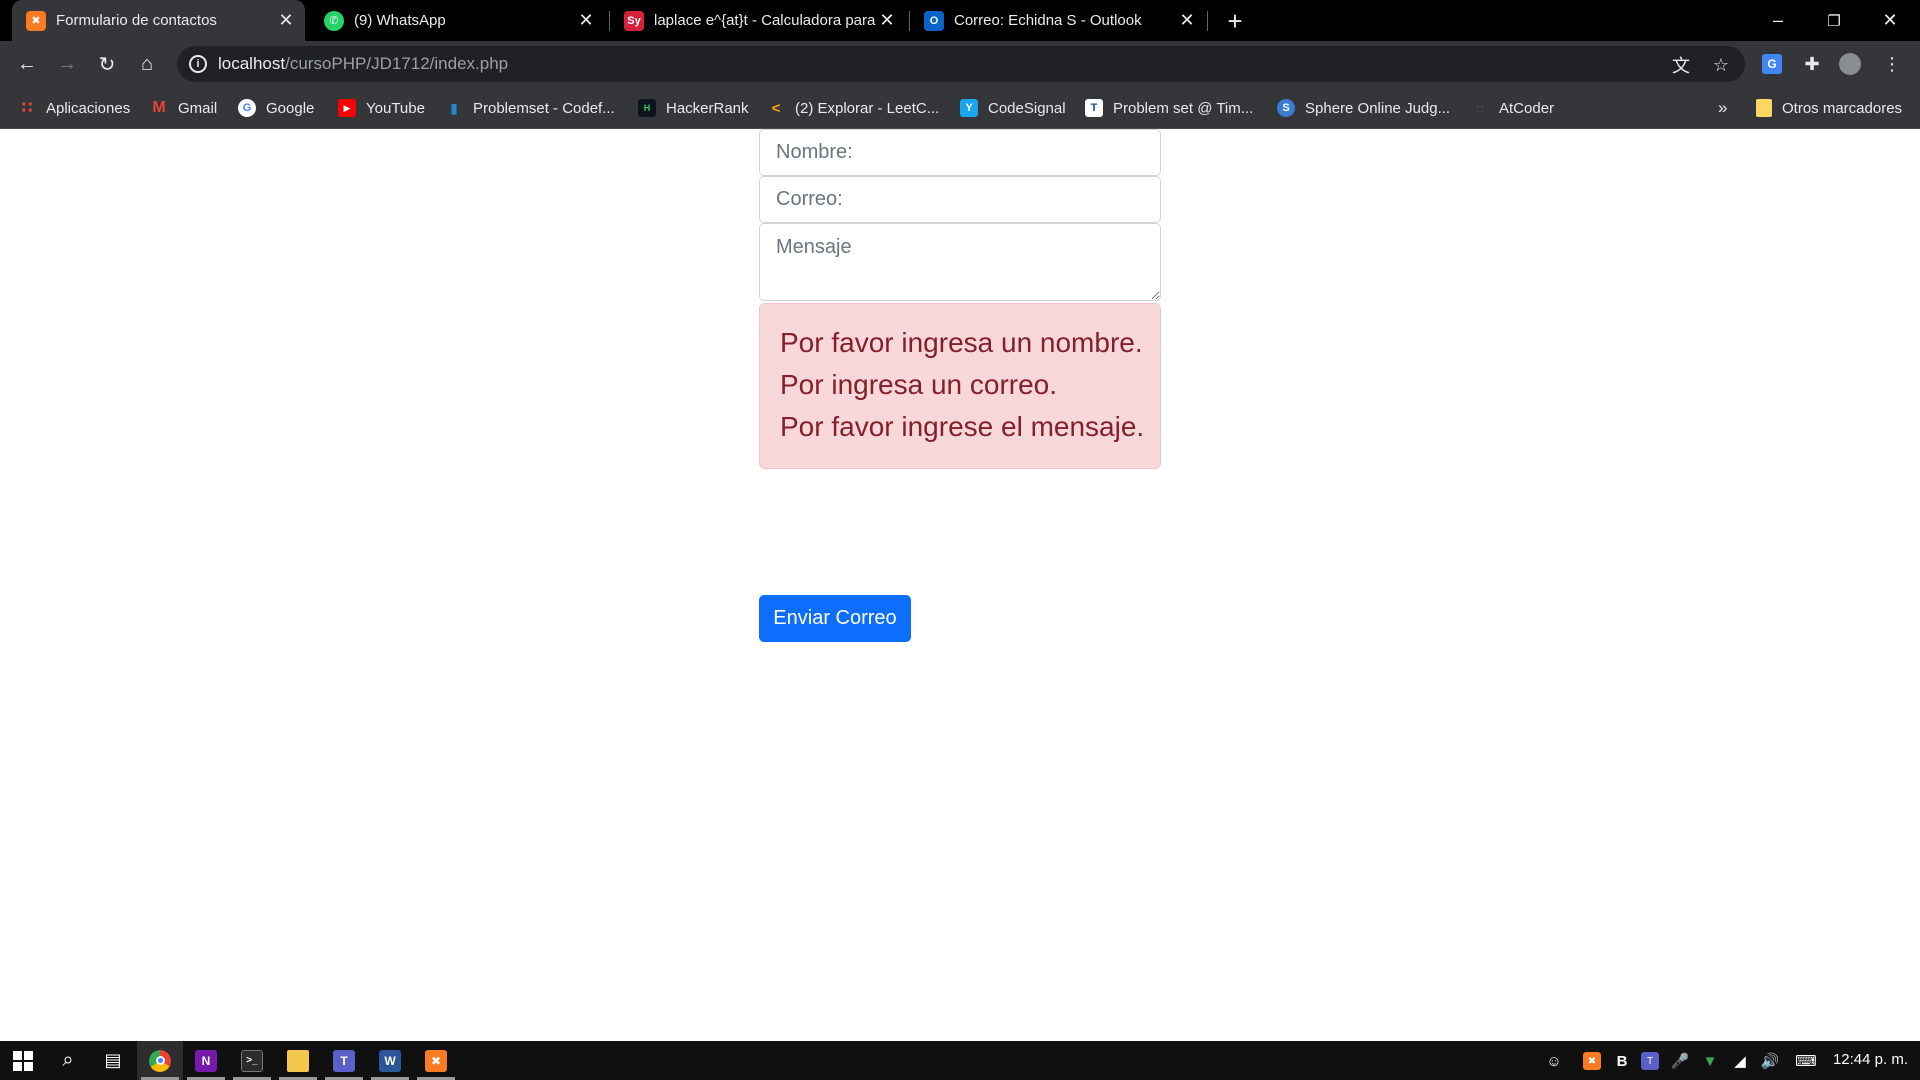 This screenshot has width=1920, height=1080. I want to click on tab-title: Formulario de contactos, so click(136, 20).